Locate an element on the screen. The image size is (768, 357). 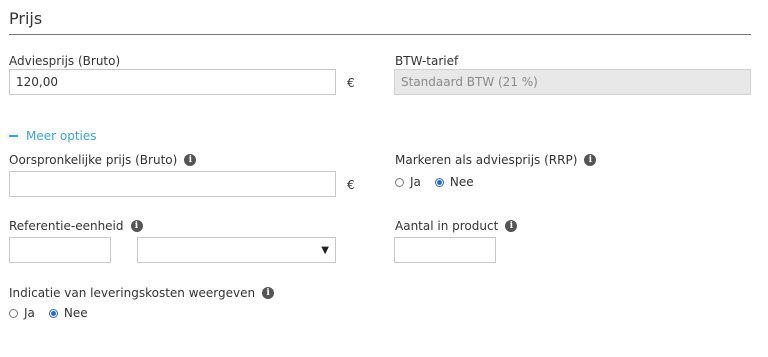
advice-price-input: 120,00 is located at coordinates (172, 82).